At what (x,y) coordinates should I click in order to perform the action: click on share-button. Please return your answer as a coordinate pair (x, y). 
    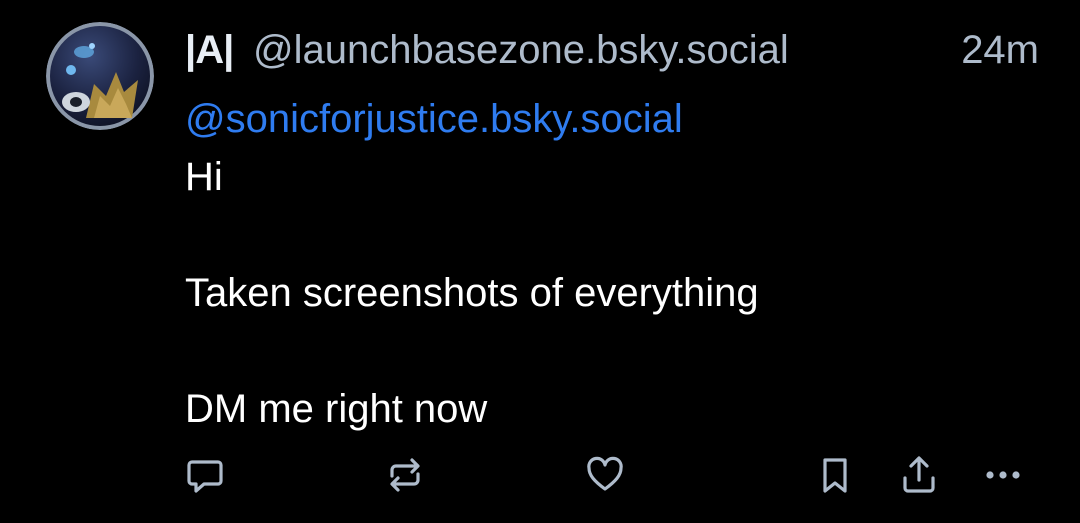
    Looking at the image, I should click on (919, 475).